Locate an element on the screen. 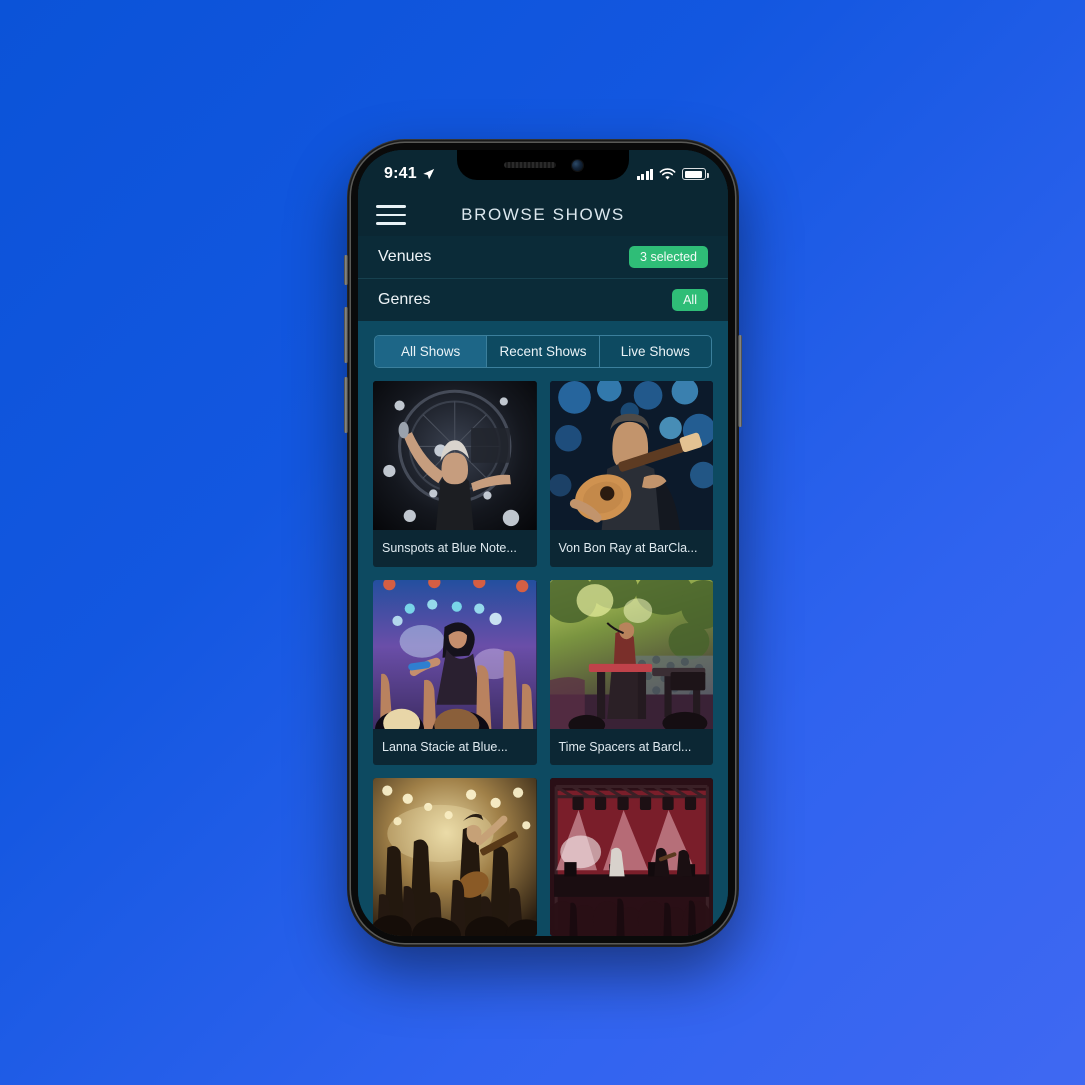  page-title: BROWSE SHOWS is located at coordinates (543, 214).